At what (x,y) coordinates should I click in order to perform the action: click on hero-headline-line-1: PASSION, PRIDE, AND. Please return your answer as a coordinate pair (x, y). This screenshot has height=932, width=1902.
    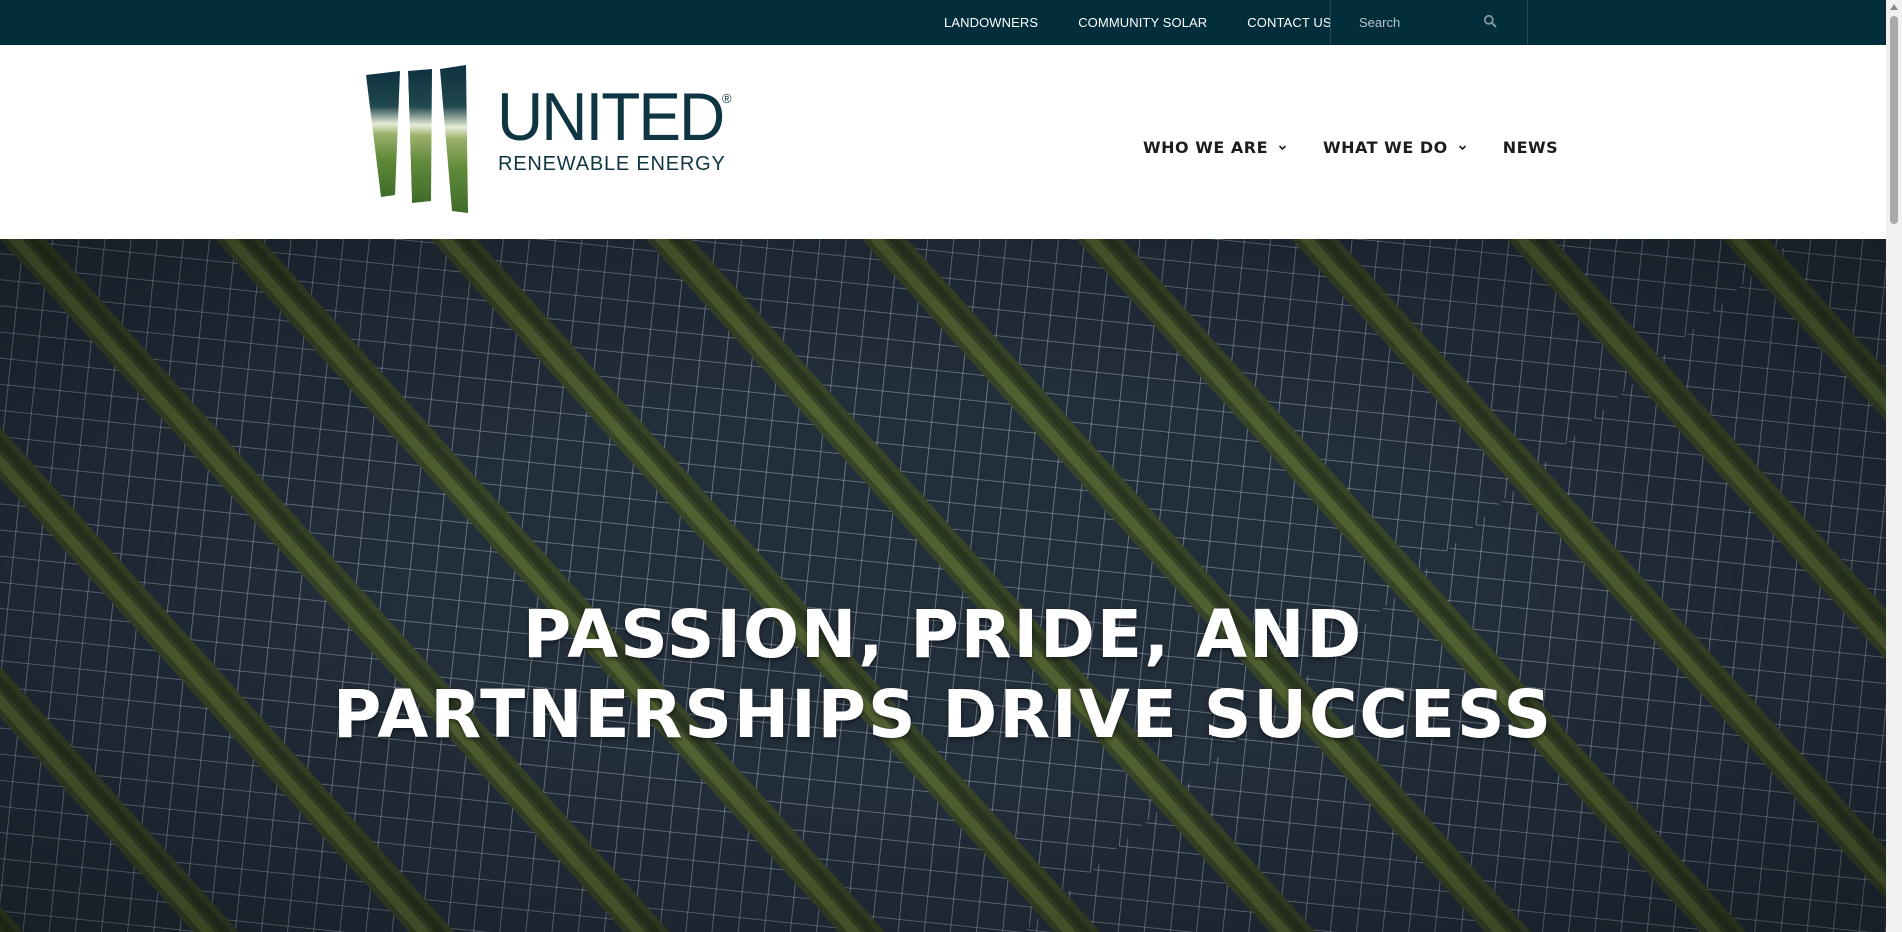
    Looking at the image, I should click on (943, 635).